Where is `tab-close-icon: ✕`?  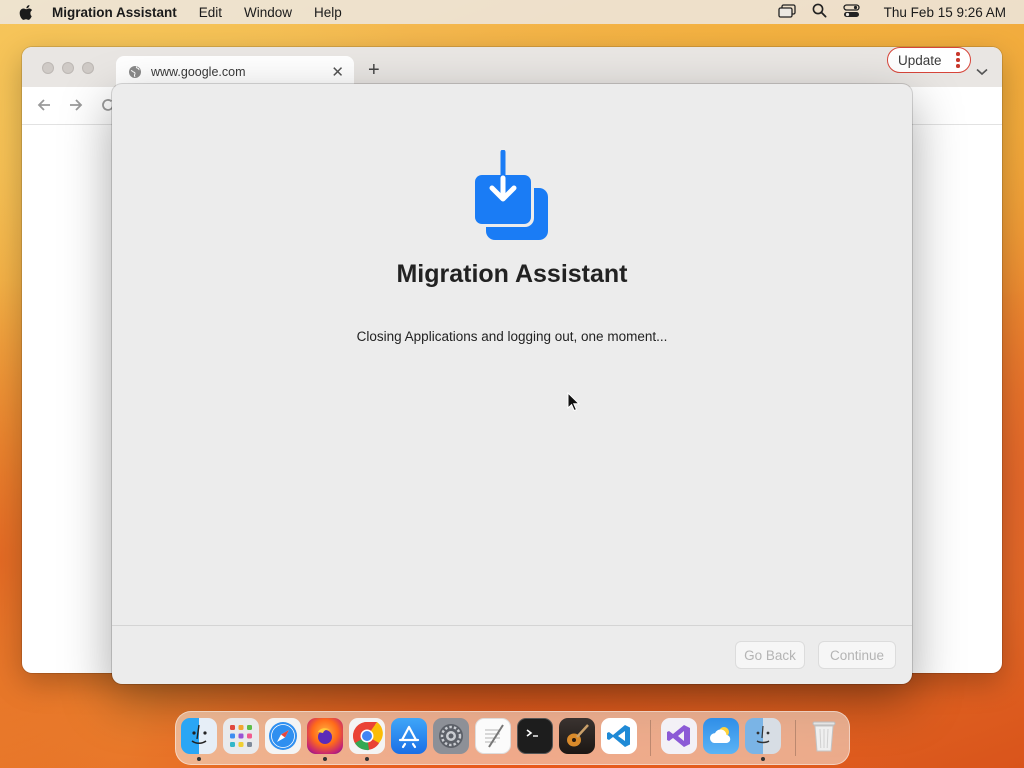 tab-close-icon: ✕ is located at coordinates (337, 72).